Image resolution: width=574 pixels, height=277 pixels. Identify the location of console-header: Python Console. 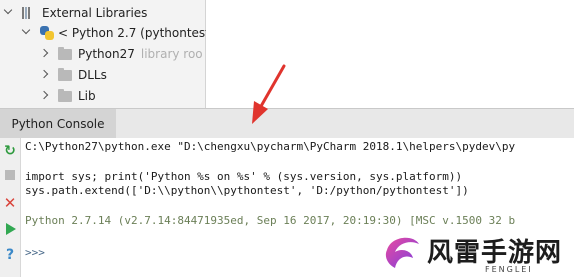
(287, 124).